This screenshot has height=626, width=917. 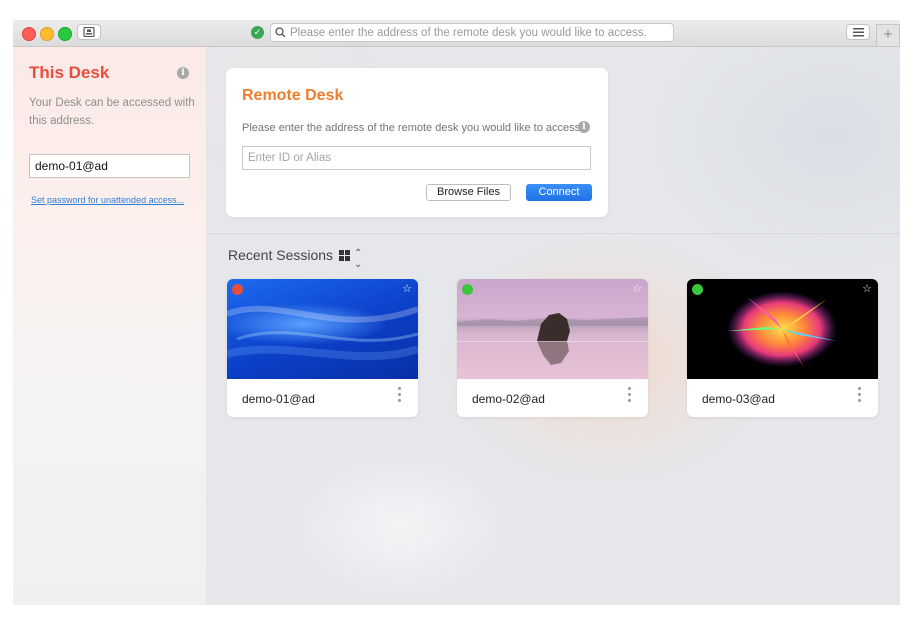 What do you see at coordinates (416, 158) in the screenshot?
I see `remote-id-input` at bounding box center [416, 158].